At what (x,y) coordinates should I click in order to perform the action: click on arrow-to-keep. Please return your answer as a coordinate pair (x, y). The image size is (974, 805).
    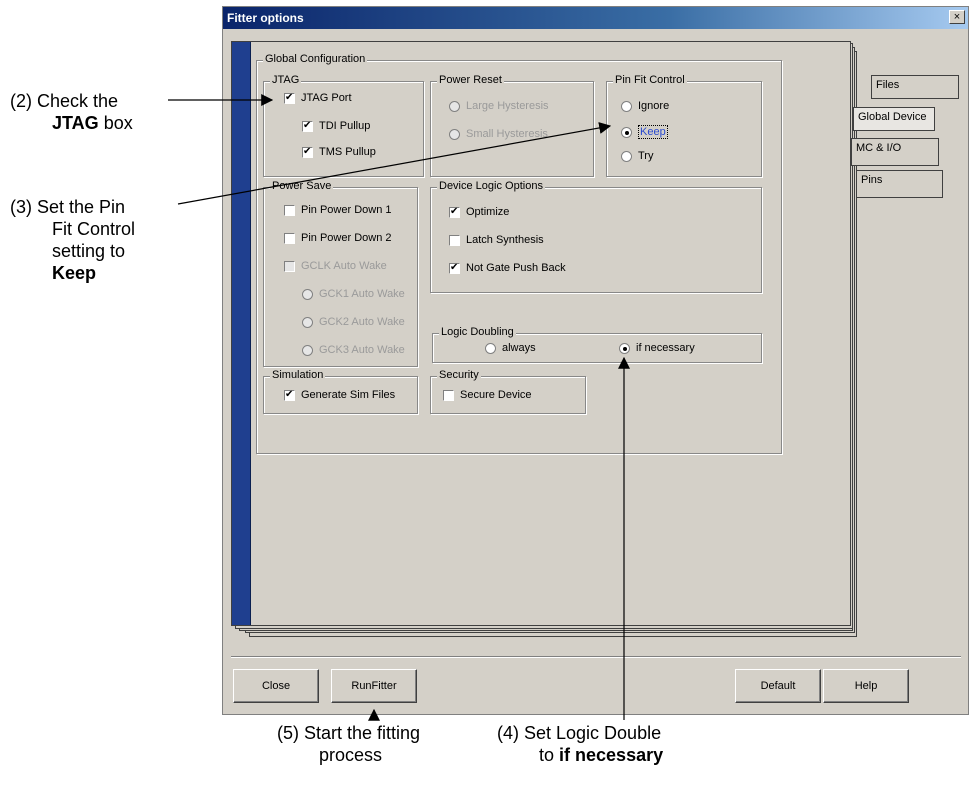
    Looking at the image, I should click on (394, 163).